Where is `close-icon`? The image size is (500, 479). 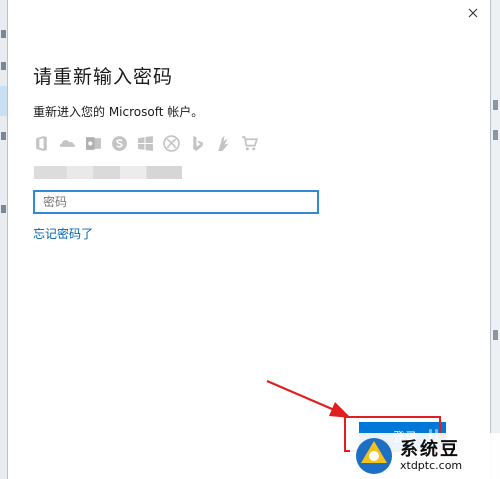 close-icon is located at coordinates (473, 13).